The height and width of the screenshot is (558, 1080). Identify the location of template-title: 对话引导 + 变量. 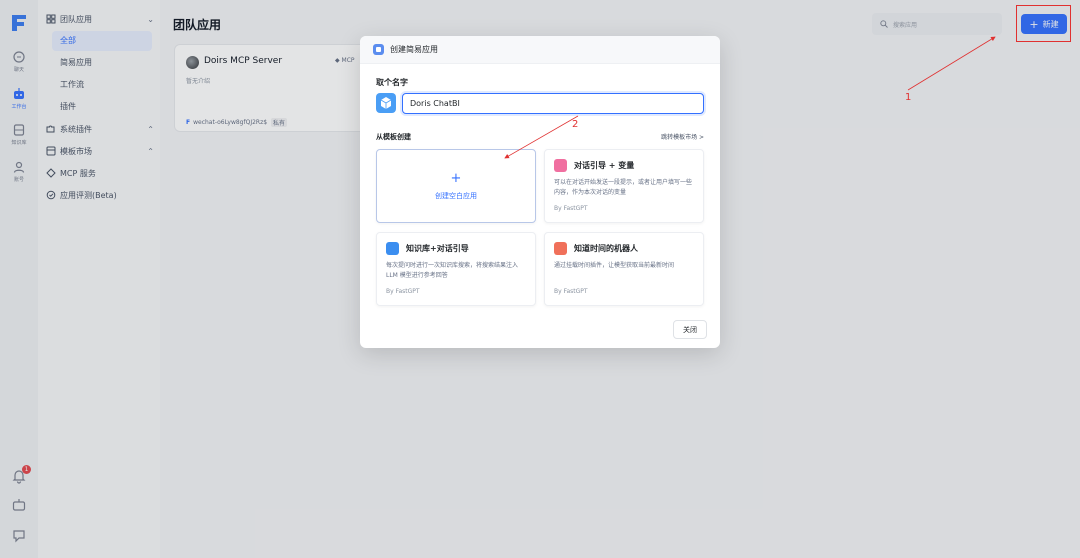
(604, 165).